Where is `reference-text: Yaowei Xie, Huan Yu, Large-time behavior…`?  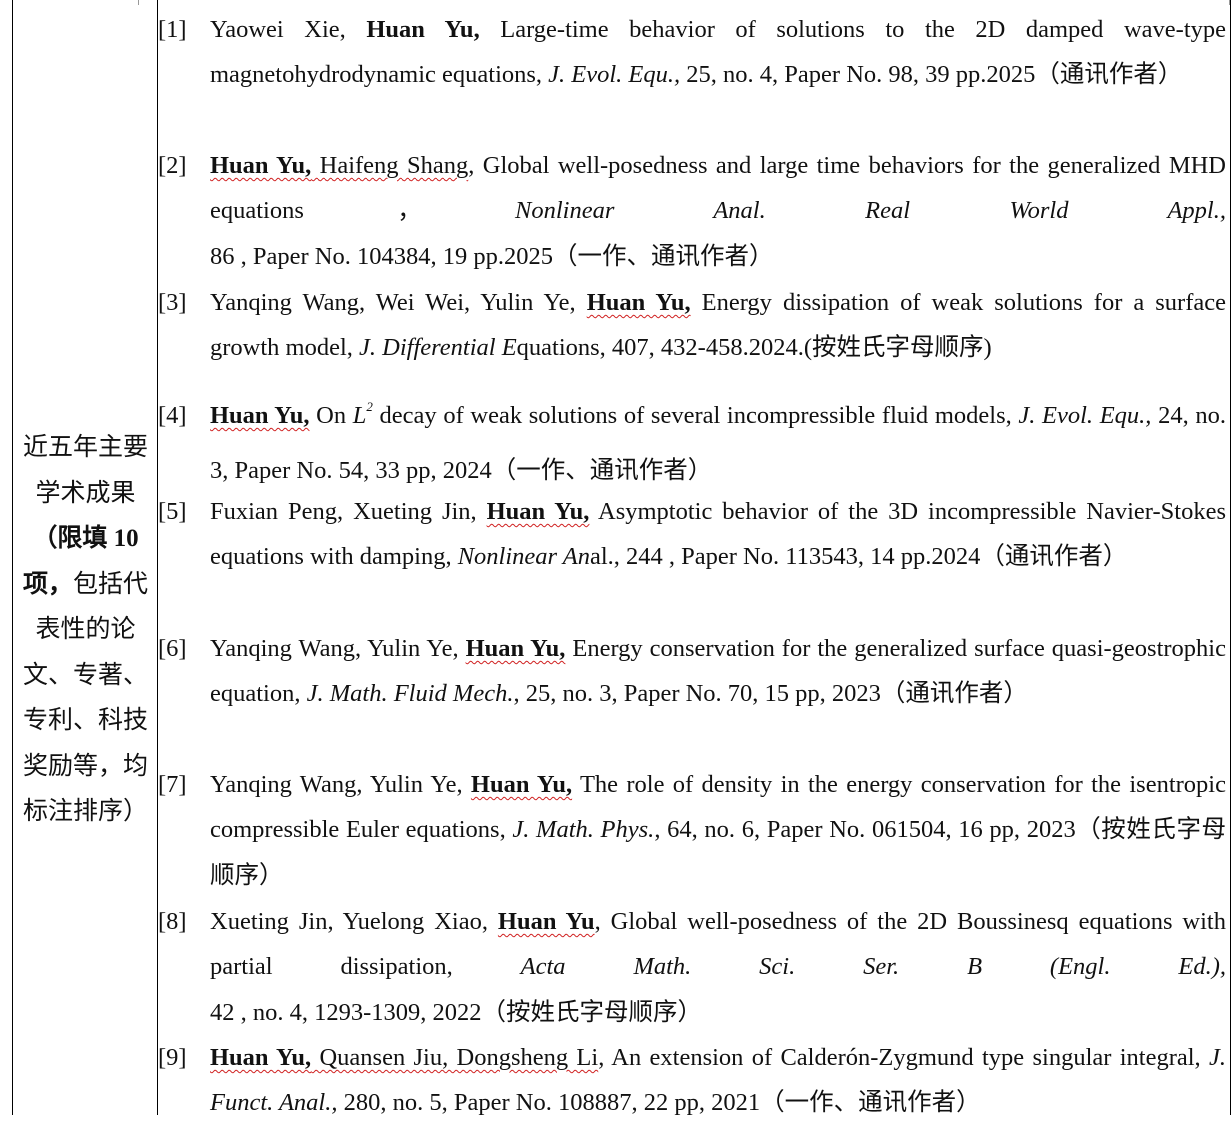
reference-text: Yaowei Xie, Huan Yu, Large-time behavior… is located at coordinates (718, 52).